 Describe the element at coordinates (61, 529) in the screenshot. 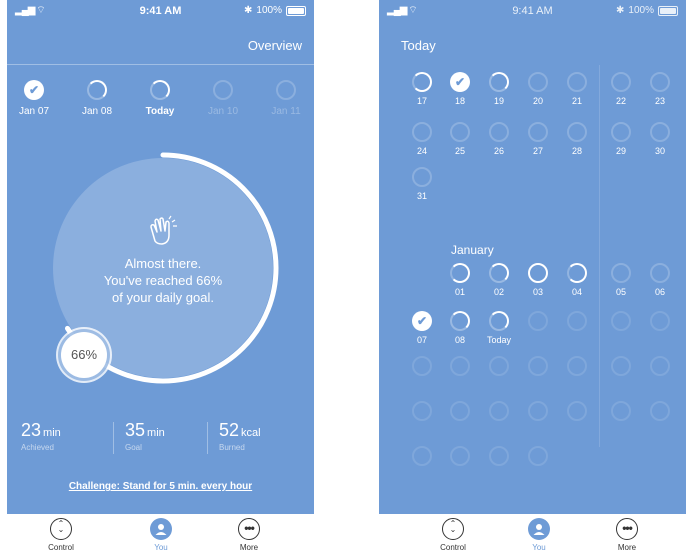

I see `control-icon` at that location.